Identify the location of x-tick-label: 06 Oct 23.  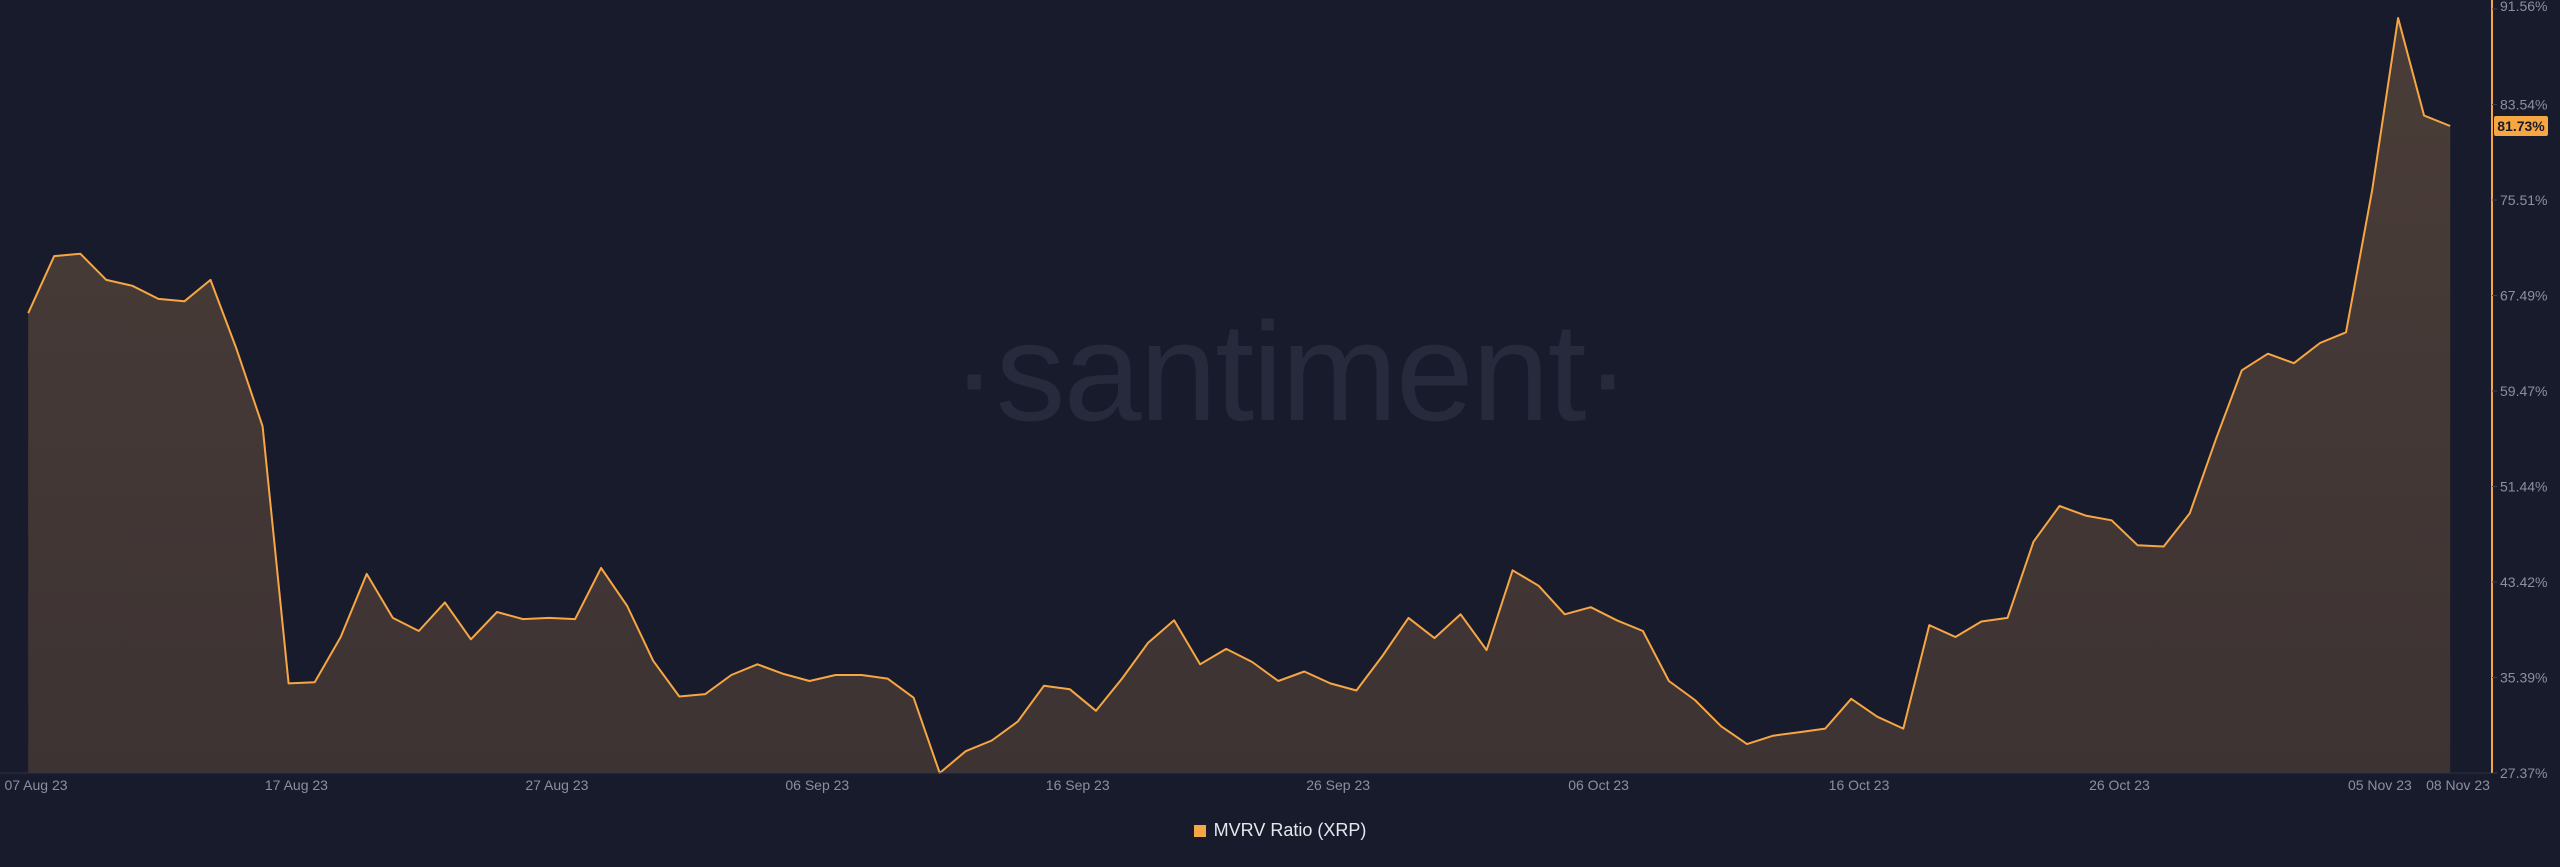
(1598, 785).